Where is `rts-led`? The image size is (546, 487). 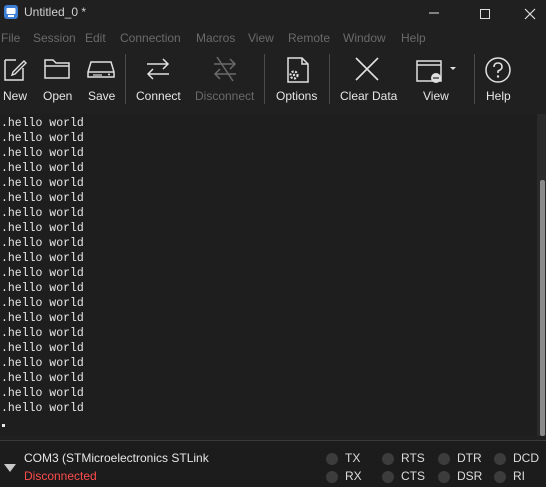 rts-led is located at coordinates (388, 459).